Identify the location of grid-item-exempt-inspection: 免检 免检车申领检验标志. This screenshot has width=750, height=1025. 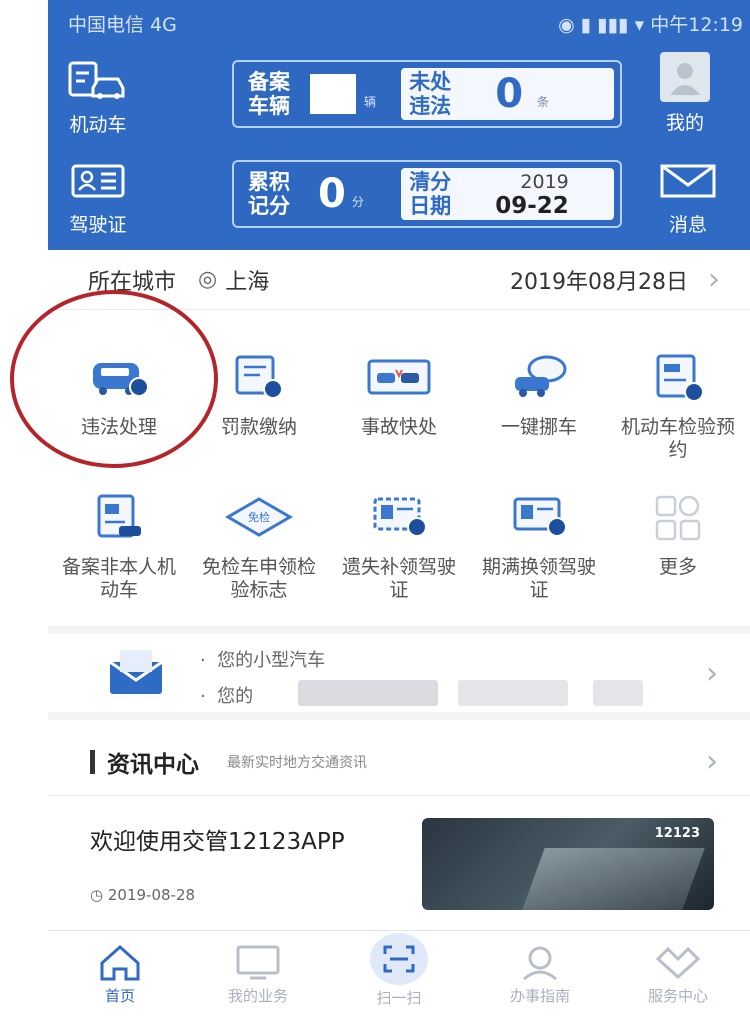
(259, 544).